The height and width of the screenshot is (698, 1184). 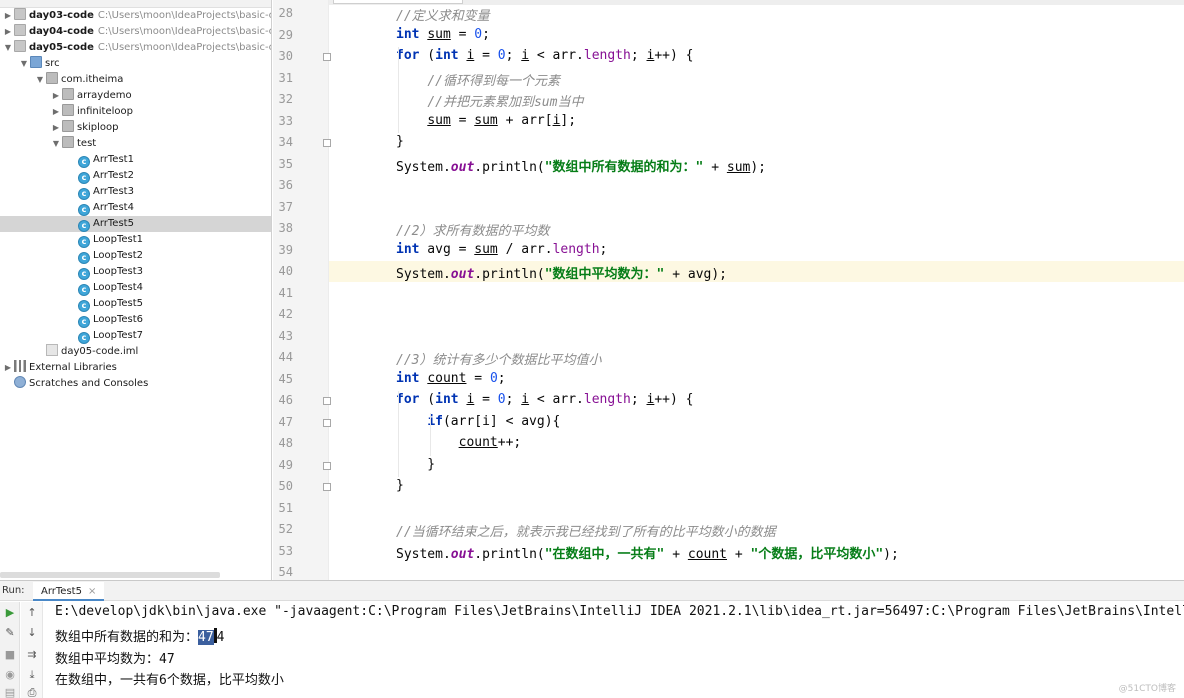 What do you see at coordinates (135, 144) in the screenshot?
I see `tree-item: ▼ test` at bounding box center [135, 144].